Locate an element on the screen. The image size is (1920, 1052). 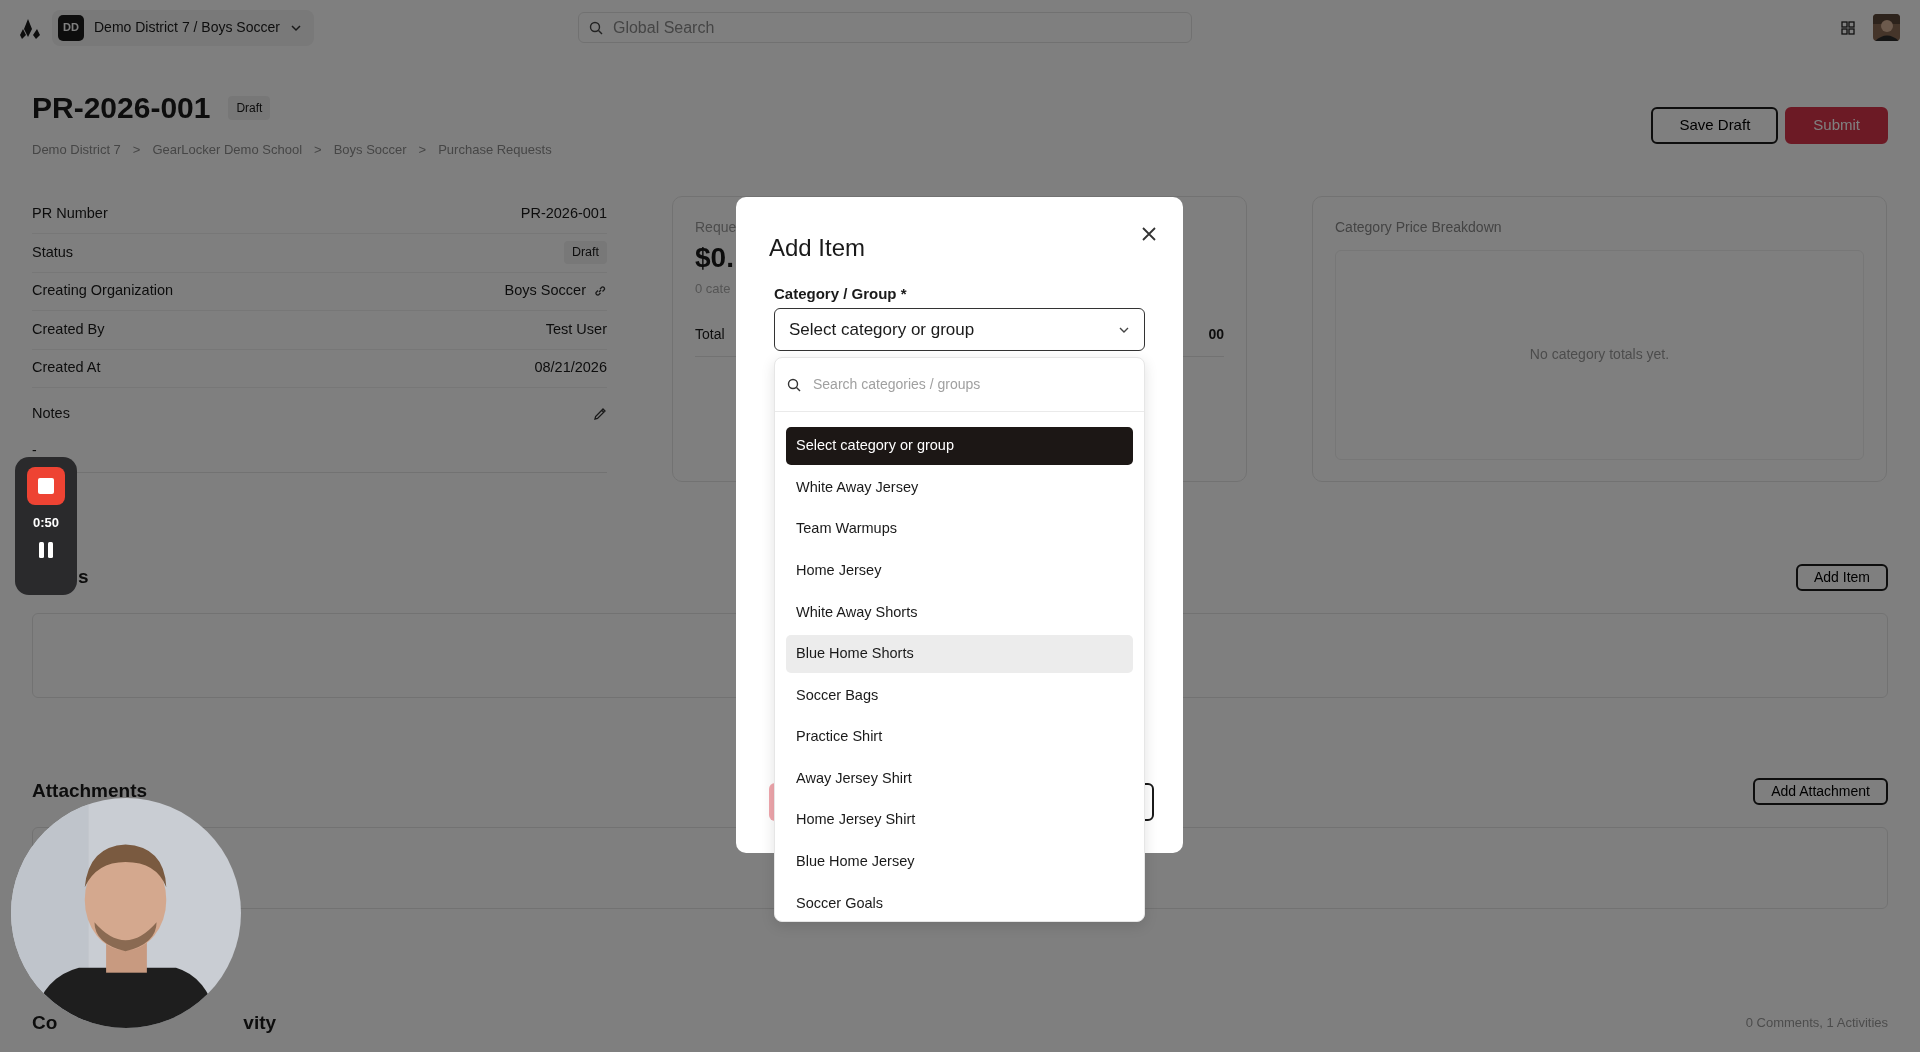
dropdown-option: White Away Shorts is located at coordinates (959, 612).